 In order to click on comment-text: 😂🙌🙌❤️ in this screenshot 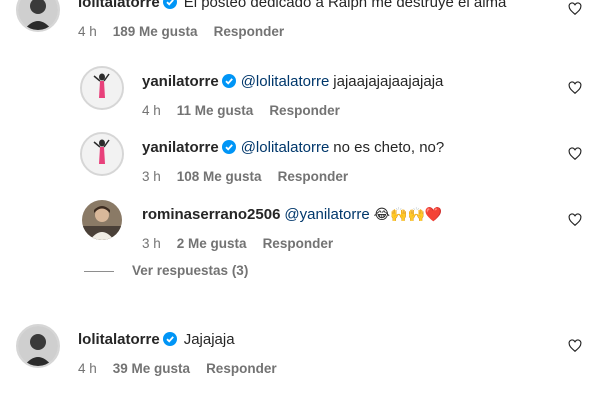, I will do `click(408, 215)`.